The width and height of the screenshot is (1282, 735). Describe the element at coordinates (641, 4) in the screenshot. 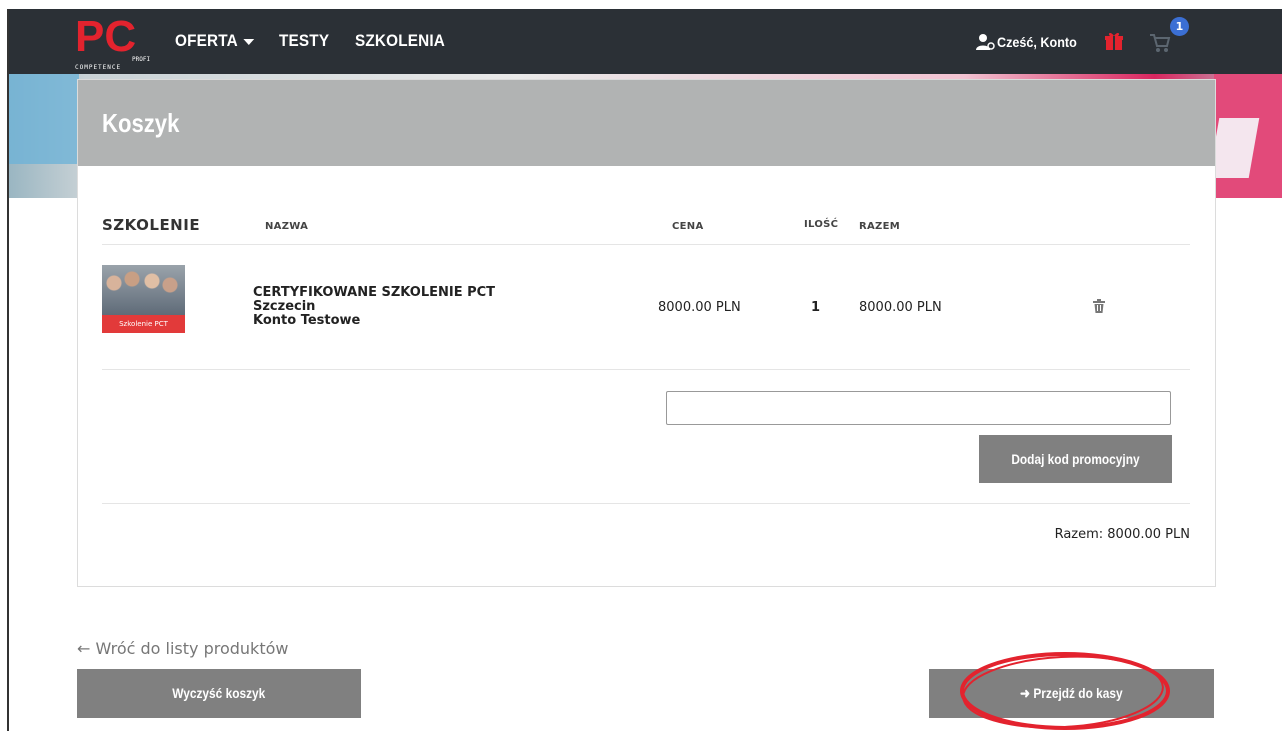

I see `window-frame-top` at that location.